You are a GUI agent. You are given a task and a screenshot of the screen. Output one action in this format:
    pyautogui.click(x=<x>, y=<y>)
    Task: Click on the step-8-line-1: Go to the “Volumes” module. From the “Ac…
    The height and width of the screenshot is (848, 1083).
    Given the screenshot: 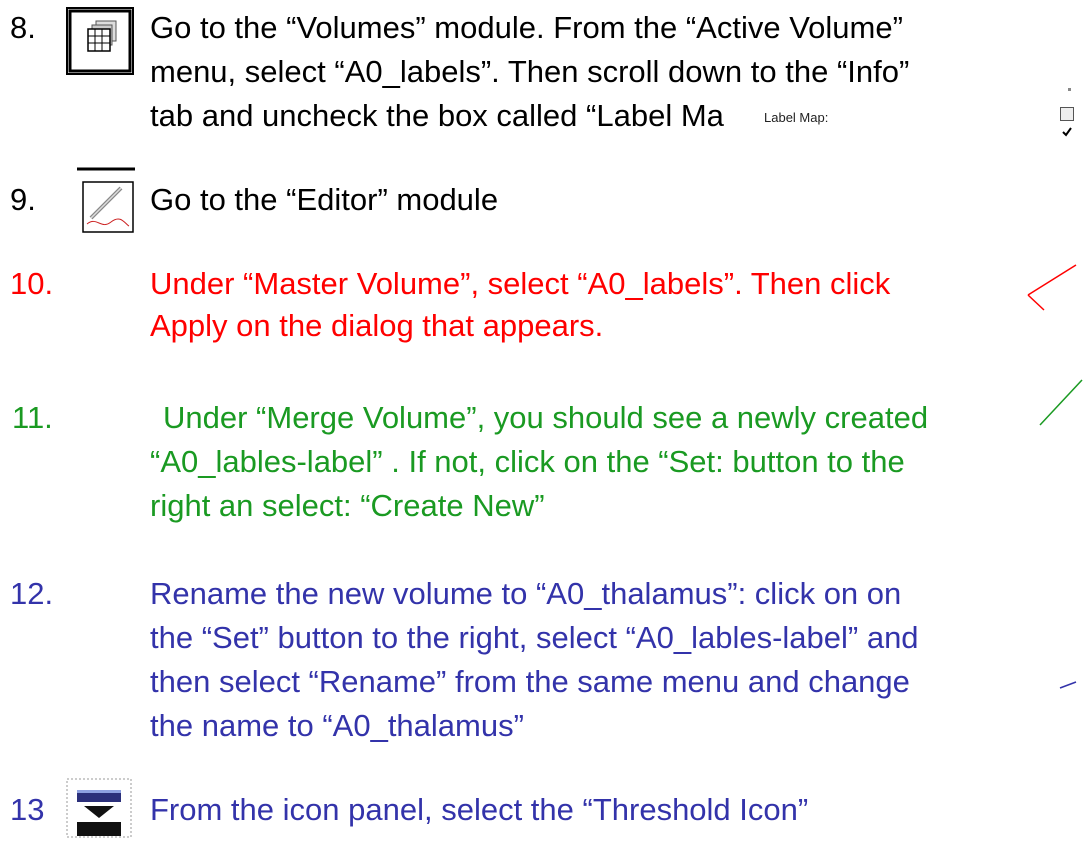 What is the action you would take?
    pyautogui.click(x=526, y=27)
    